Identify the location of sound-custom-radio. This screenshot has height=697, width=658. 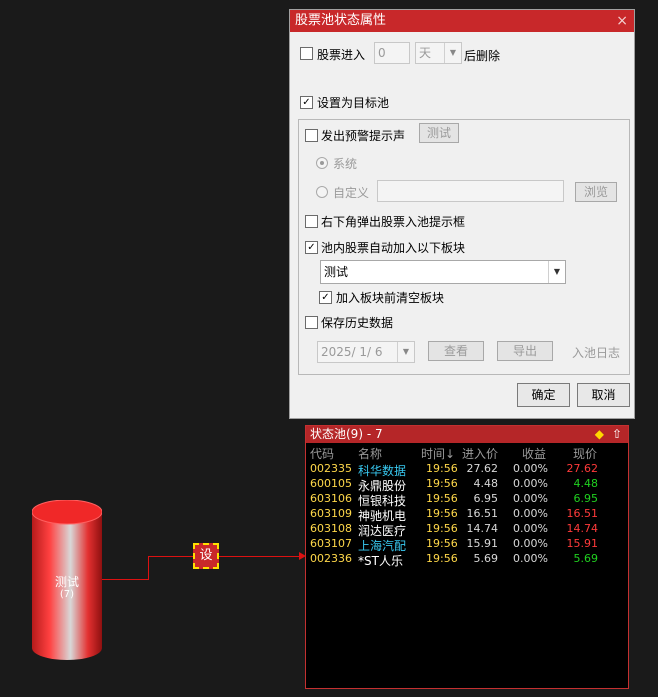
(322, 192).